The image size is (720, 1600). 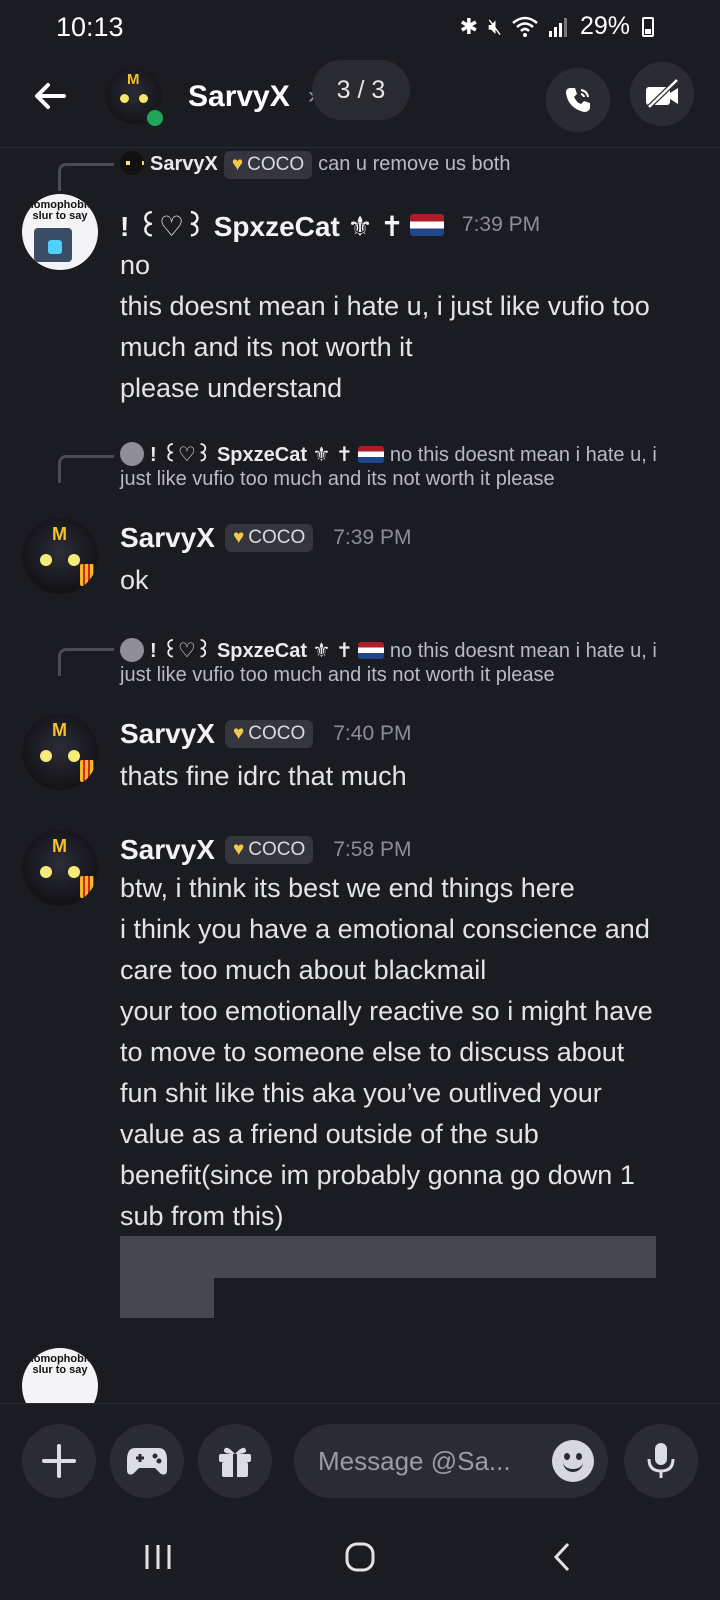 What do you see at coordinates (155, 118) in the screenshot?
I see `online-status-dot` at bounding box center [155, 118].